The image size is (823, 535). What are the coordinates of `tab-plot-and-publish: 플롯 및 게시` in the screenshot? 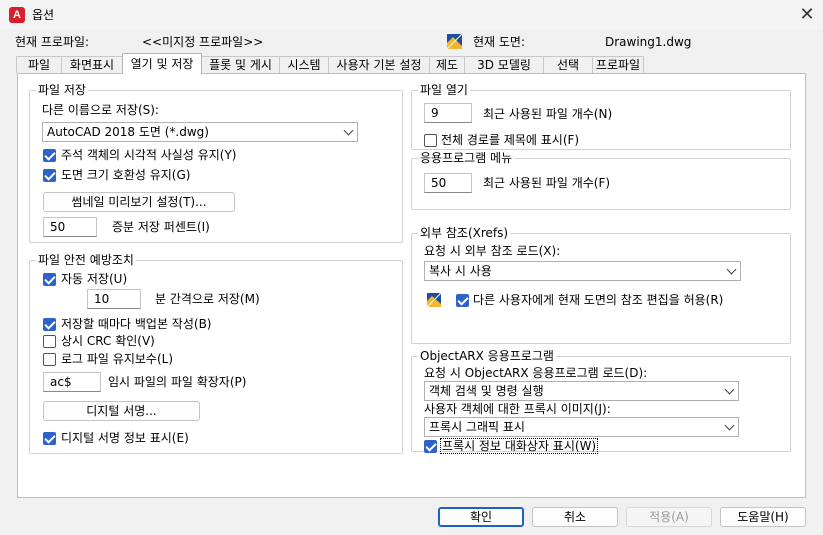 It's located at (240, 64).